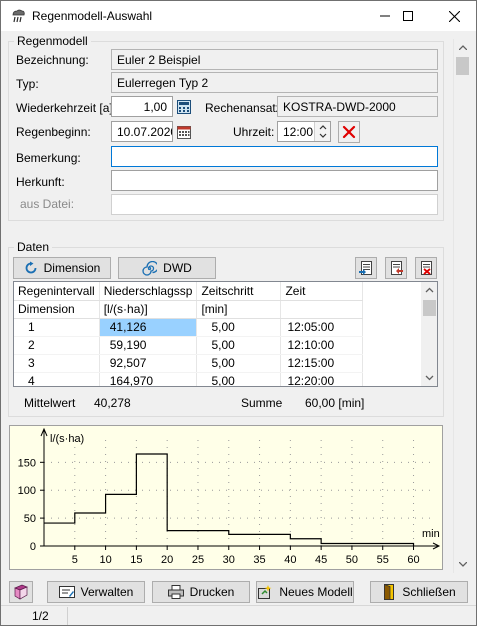 This screenshot has height=626, width=477. I want to click on scroll-down-arrow-icon, so click(462, 564).